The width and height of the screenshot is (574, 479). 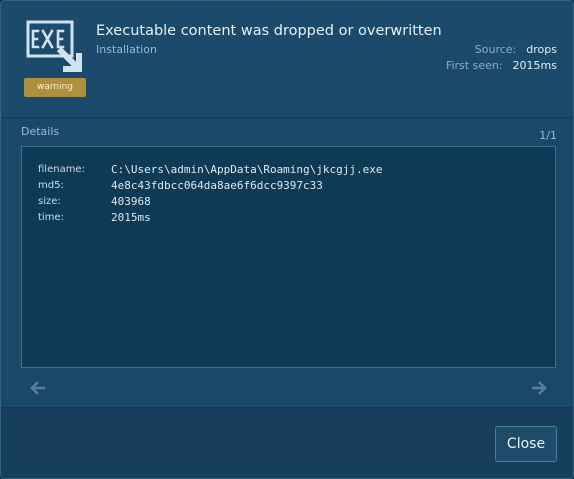 What do you see at coordinates (541, 49) in the screenshot?
I see `source-value: drops` at bounding box center [541, 49].